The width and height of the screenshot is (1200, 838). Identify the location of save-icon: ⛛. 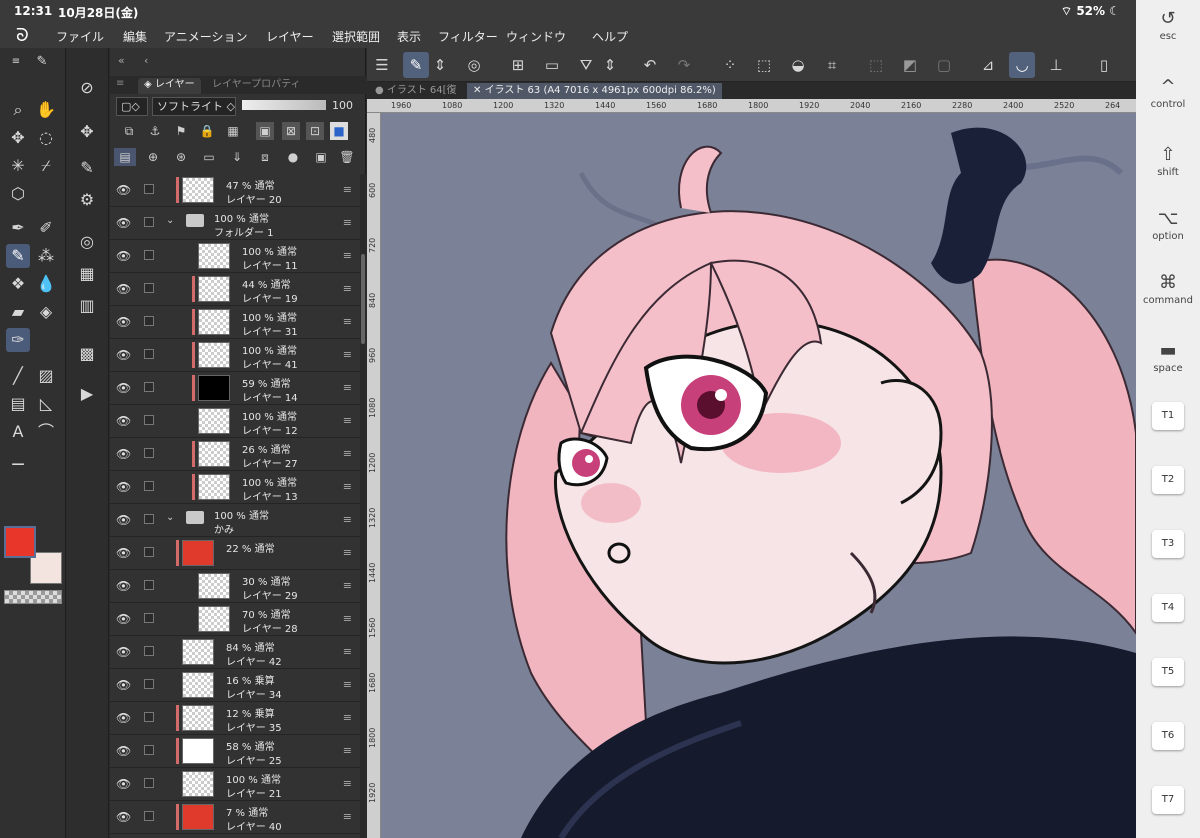
(586, 65).